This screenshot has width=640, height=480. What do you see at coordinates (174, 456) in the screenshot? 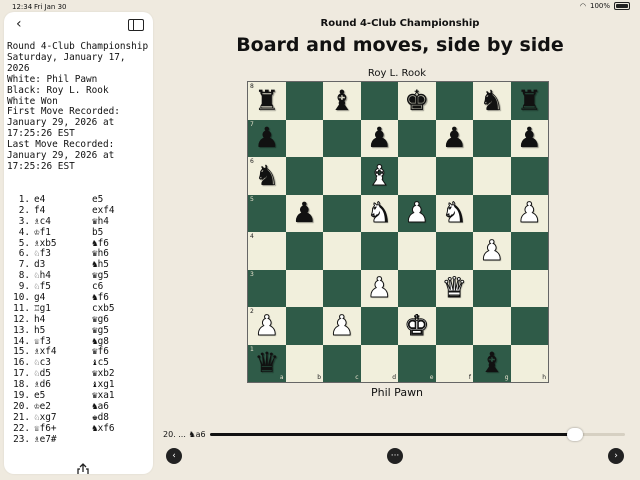
I see `previous-move-button: ‹` at bounding box center [174, 456].